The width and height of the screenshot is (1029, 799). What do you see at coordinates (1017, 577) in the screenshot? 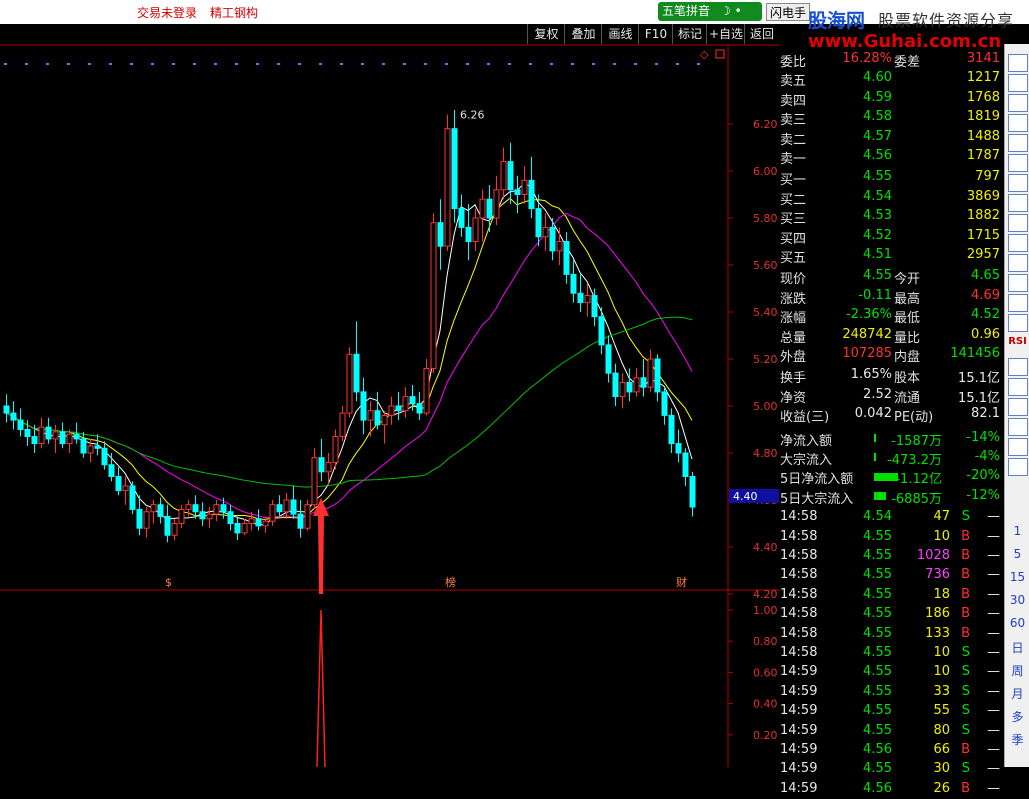
I see `period-button-15: 15` at bounding box center [1017, 577].